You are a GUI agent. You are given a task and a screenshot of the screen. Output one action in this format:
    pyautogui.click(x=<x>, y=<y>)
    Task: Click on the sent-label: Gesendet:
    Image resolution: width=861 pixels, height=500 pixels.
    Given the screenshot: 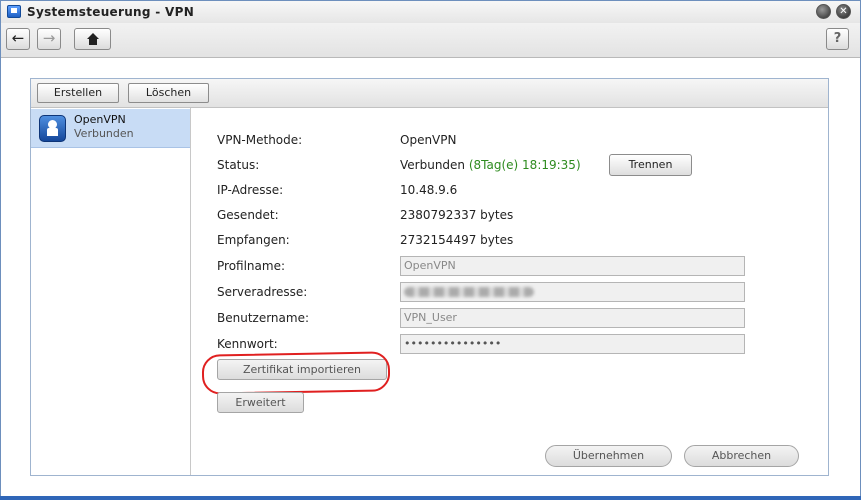 What is the action you would take?
    pyautogui.click(x=248, y=215)
    